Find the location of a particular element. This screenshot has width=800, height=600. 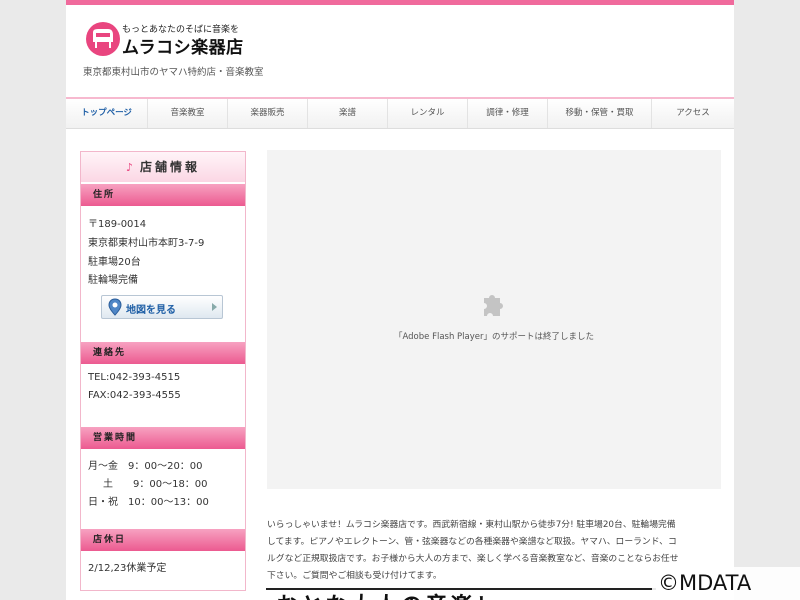

piano-logo-icon is located at coordinates (103, 39).